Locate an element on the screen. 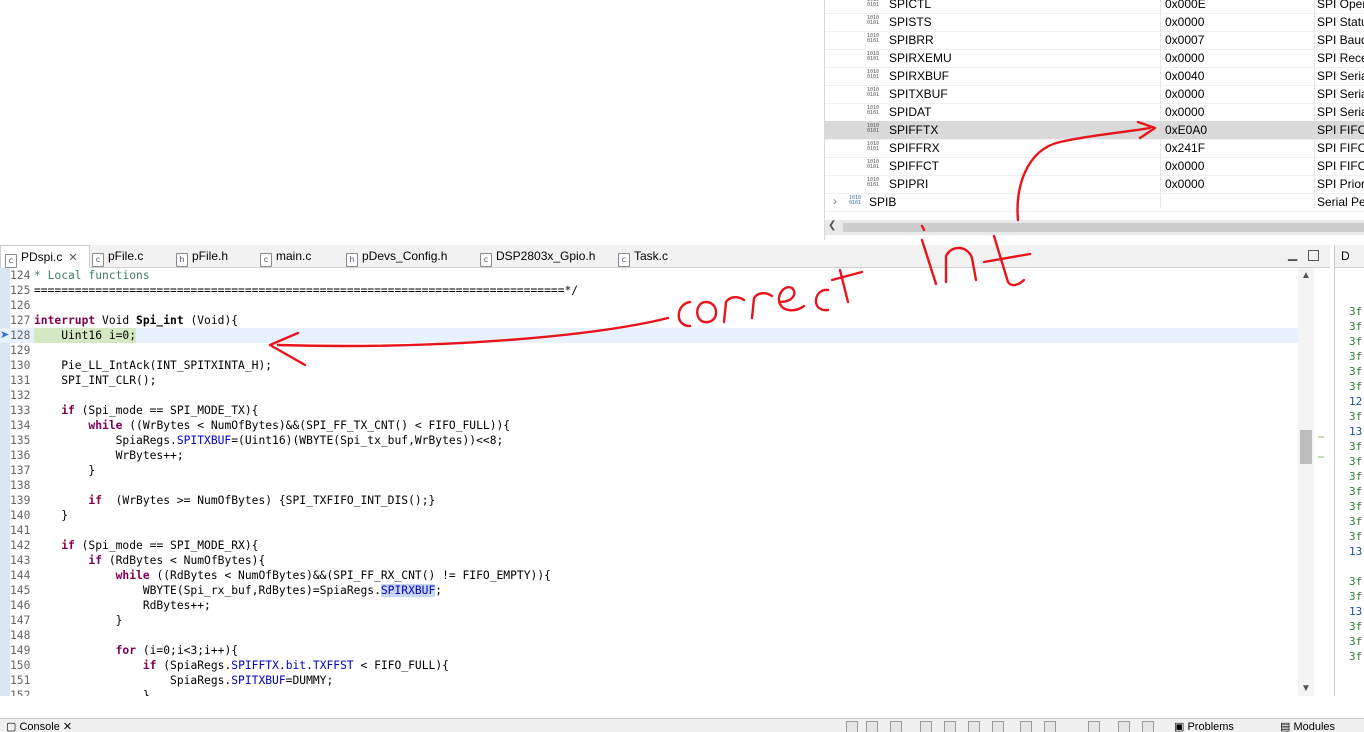  line-number: 143 is located at coordinates (21, 560).